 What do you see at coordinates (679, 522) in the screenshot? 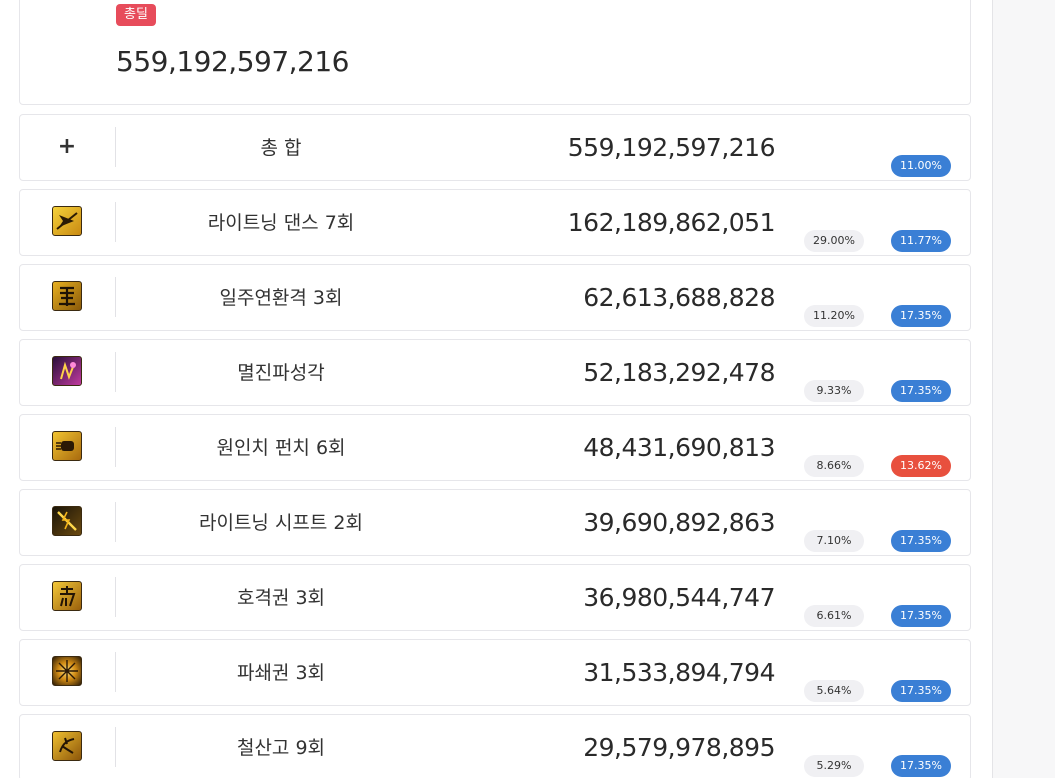
I see `skill-damage: 39,690,892,863` at bounding box center [679, 522].